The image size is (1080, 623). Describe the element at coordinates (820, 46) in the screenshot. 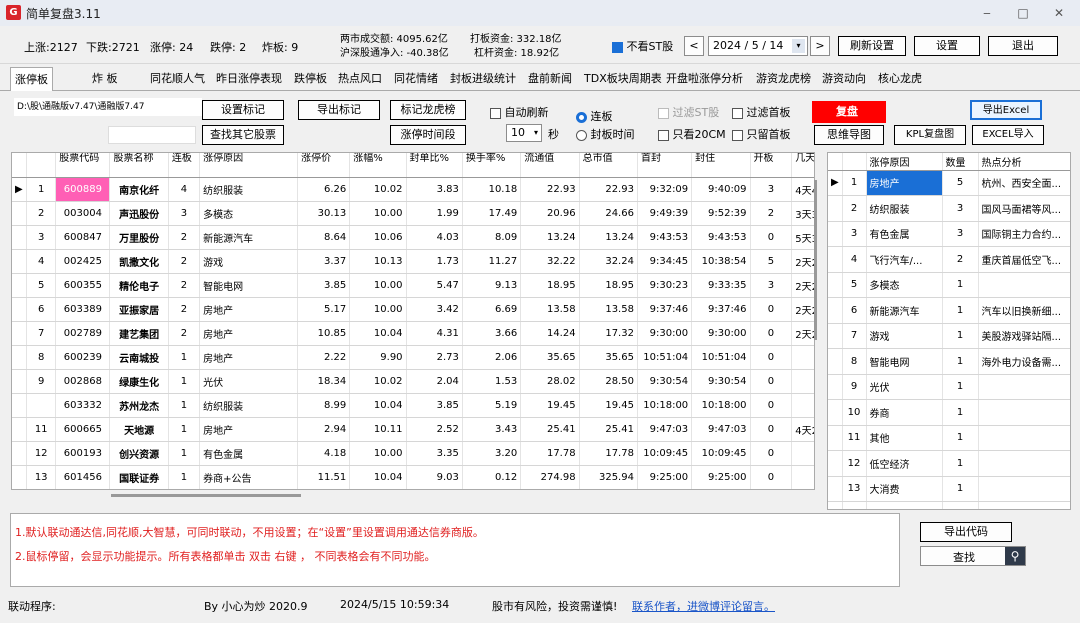

I see `next-date-button: >` at that location.